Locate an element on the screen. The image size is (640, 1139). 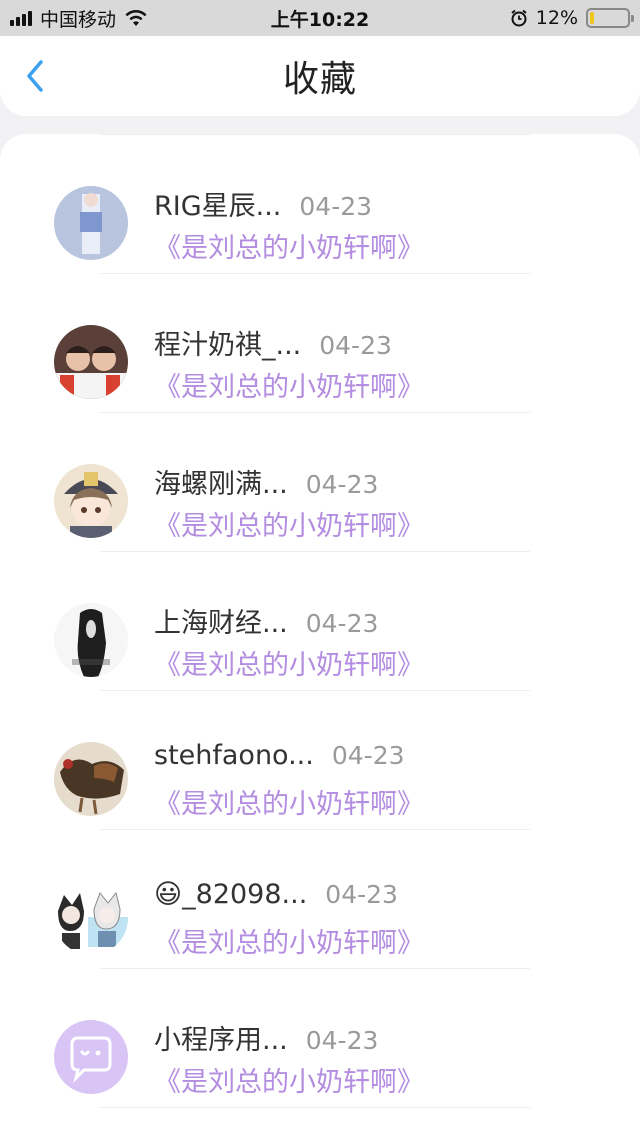
chevron-left-icon is located at coordinates (35, 76).